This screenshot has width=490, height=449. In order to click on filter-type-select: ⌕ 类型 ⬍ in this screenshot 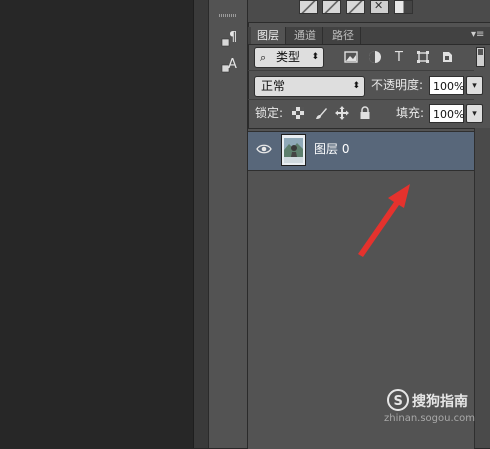, I will do `click(289, 57)`.